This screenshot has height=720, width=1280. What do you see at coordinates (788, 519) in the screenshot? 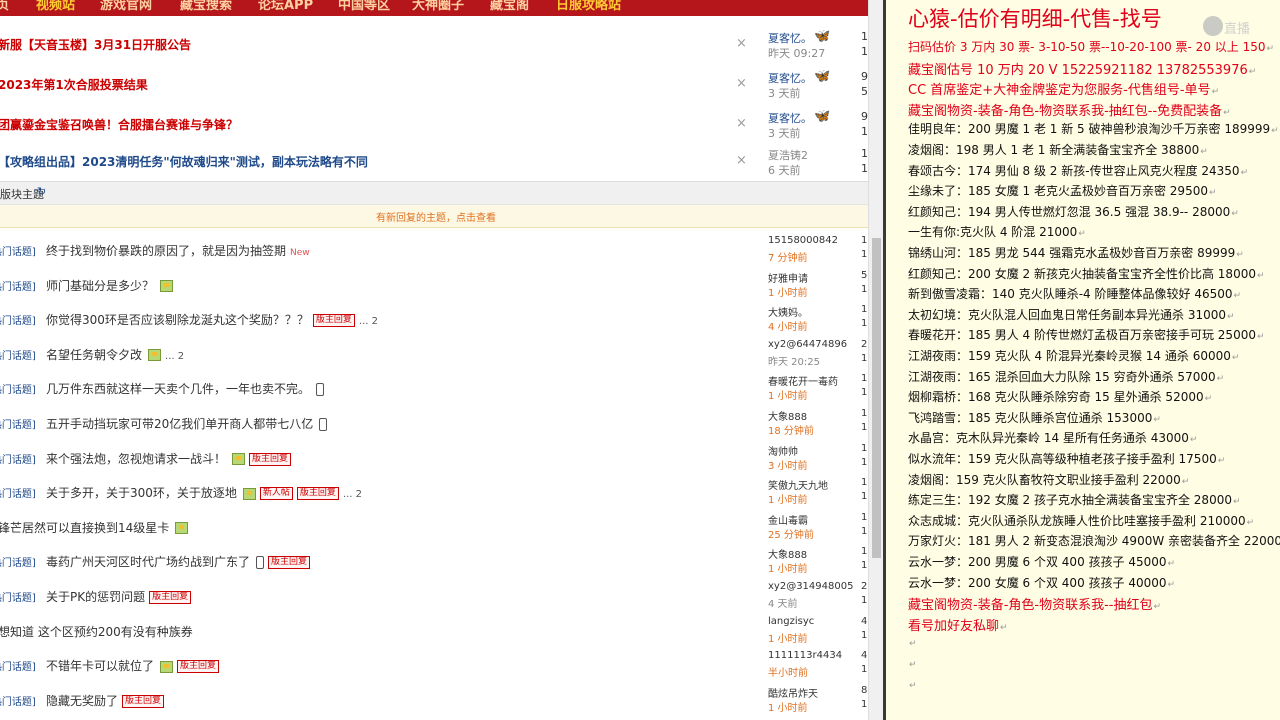
I see `thread-author: 金山毒霸` at bounding box center [788, 519].